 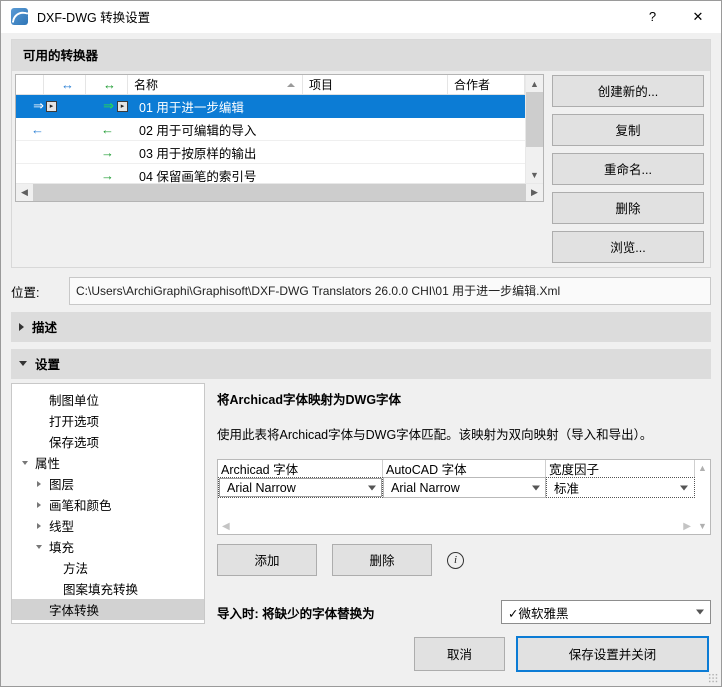 I want to click on row-icon-export-options: ▸, so click(x=123, y=106).